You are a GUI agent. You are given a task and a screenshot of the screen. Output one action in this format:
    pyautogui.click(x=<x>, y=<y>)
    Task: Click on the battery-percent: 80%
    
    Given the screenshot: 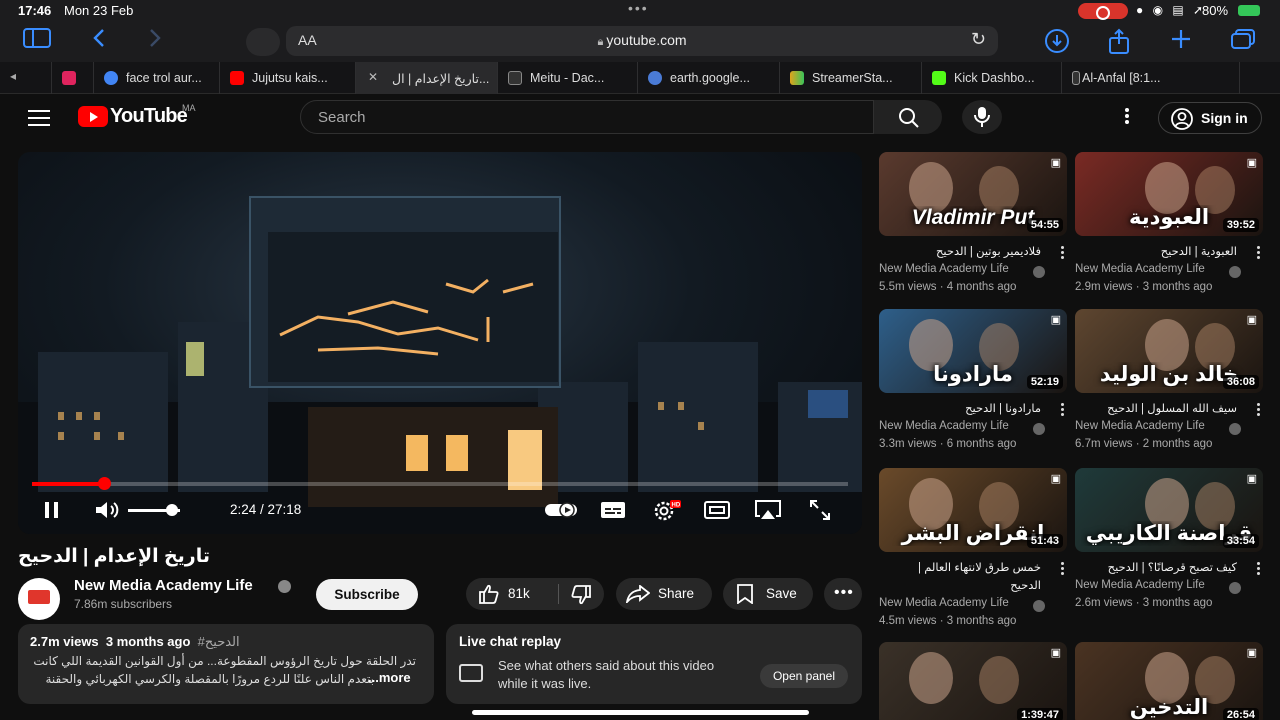 What is the action you would take?
    pyautogui.click(x=1215, y=10)
    